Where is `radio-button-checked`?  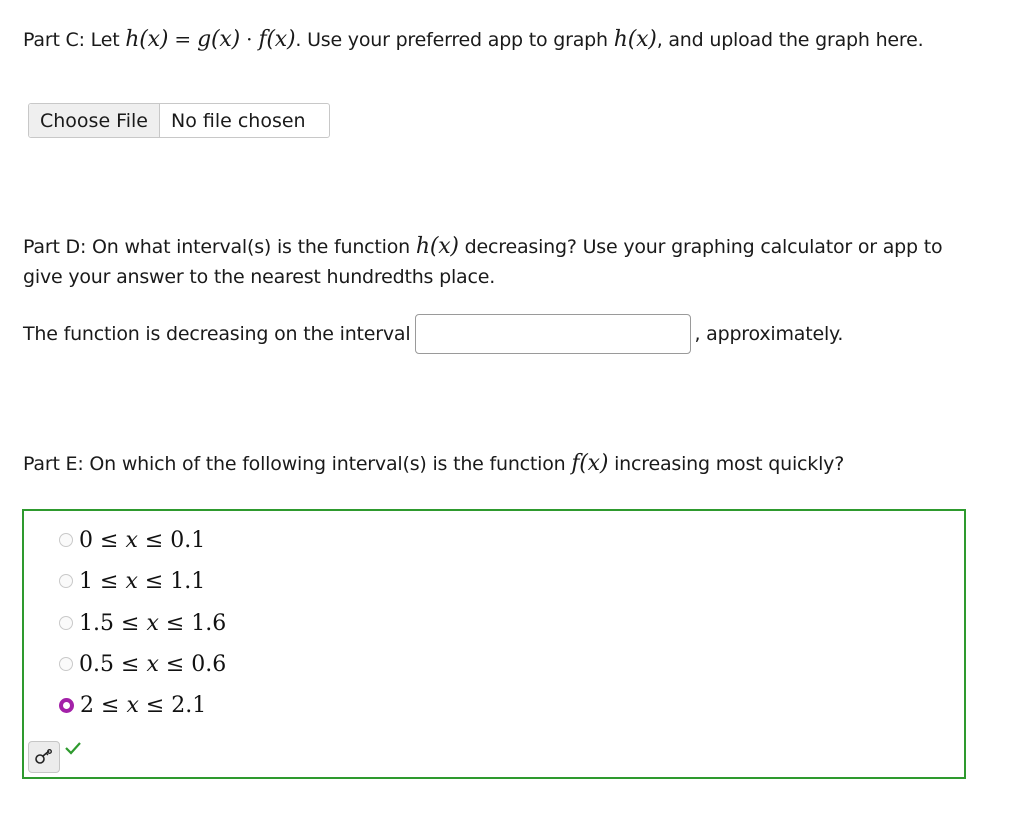
radio-button-checked is located at coordinates (66, 705).